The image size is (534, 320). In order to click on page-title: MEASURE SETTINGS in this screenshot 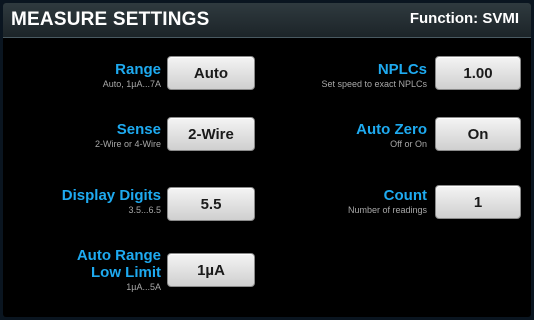, I will do `click(110, 19)`.